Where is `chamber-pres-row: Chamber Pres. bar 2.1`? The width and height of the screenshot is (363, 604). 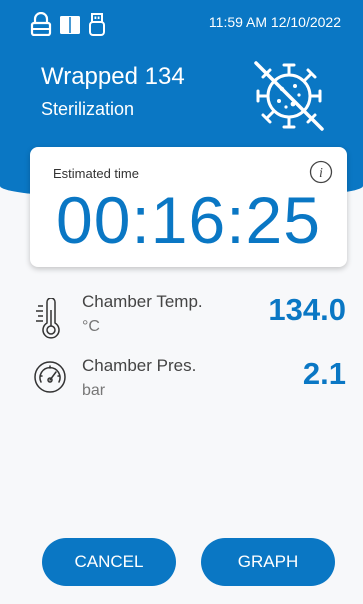 chamber-pres-row: Chamber Pres. bar 2.1 is located at coordinates (181, 386).